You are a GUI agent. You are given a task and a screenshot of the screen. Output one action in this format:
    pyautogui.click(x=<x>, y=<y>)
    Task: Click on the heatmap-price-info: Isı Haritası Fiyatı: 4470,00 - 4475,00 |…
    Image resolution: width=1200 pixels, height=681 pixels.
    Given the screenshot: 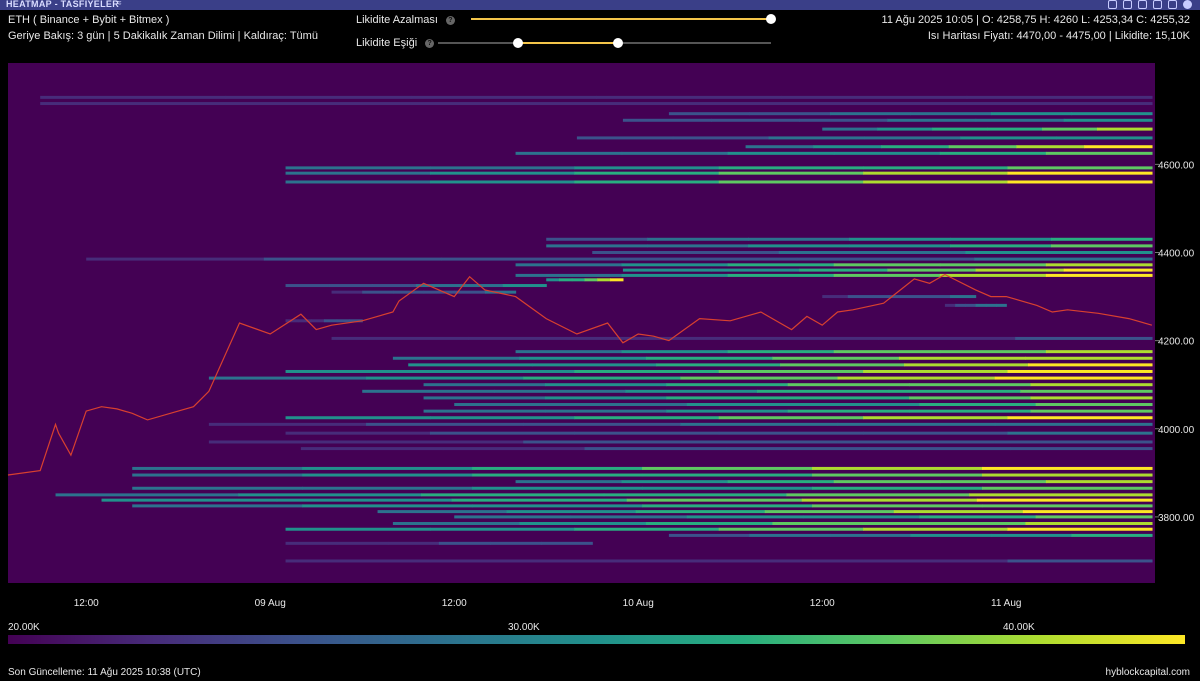 What is the action you would take?
    pyautogui.click(x=1058, y=36)
    